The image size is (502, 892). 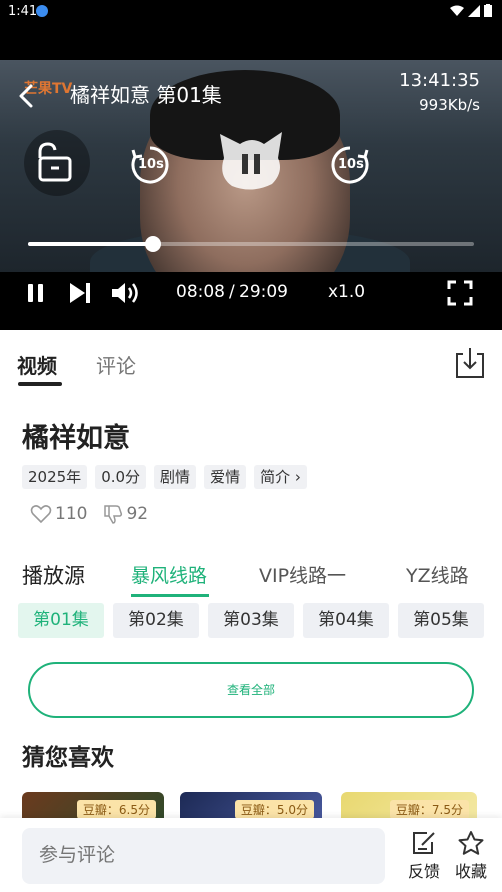 I want to click on active-route-indicator, so click(x=170, y=595).